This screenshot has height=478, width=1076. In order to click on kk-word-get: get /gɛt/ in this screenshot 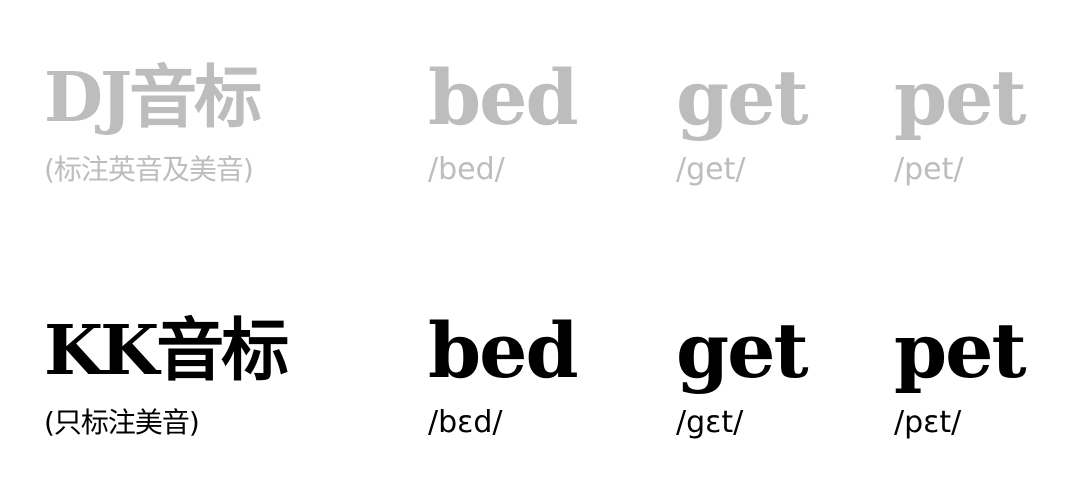, I will do `click(742, 373)`.